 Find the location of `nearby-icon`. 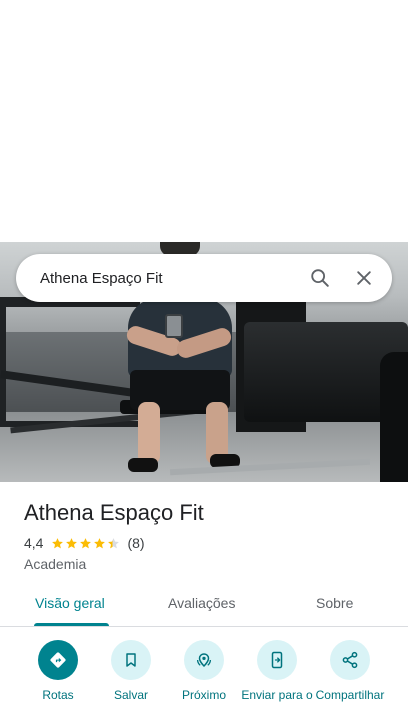

nearby-icon is located at coordinates (204, 660).